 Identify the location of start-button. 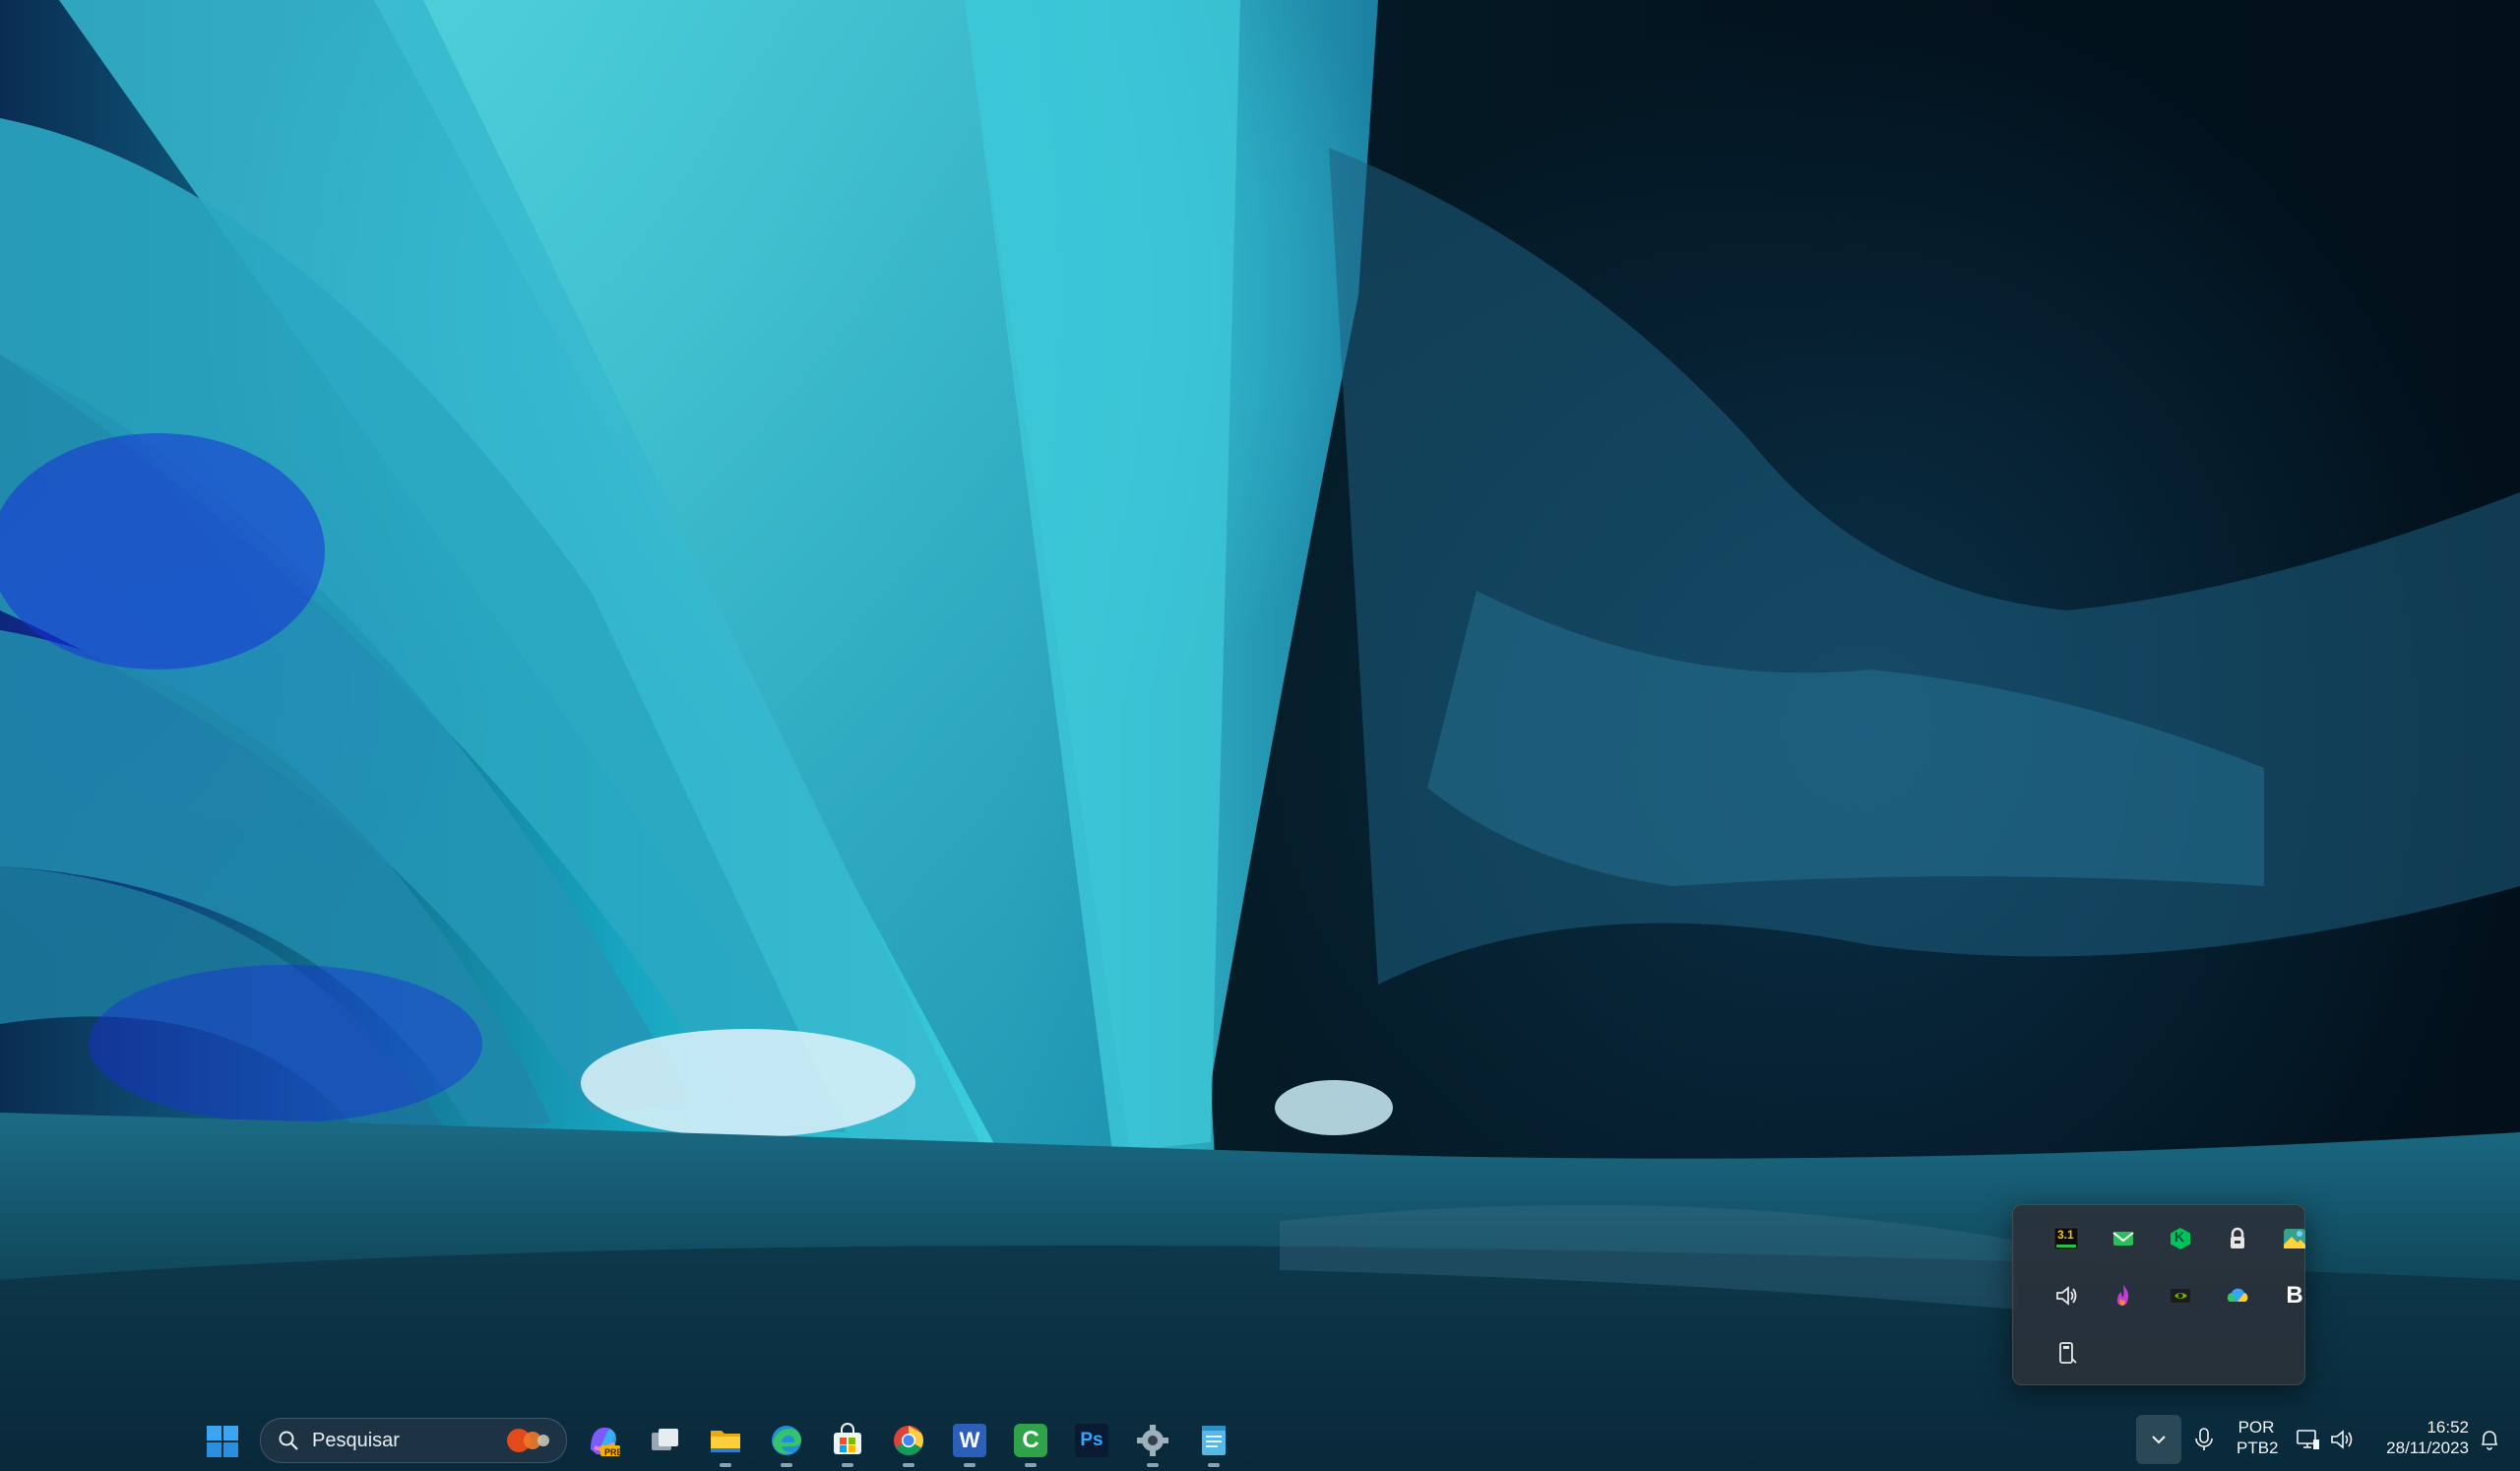
(222, 1441).